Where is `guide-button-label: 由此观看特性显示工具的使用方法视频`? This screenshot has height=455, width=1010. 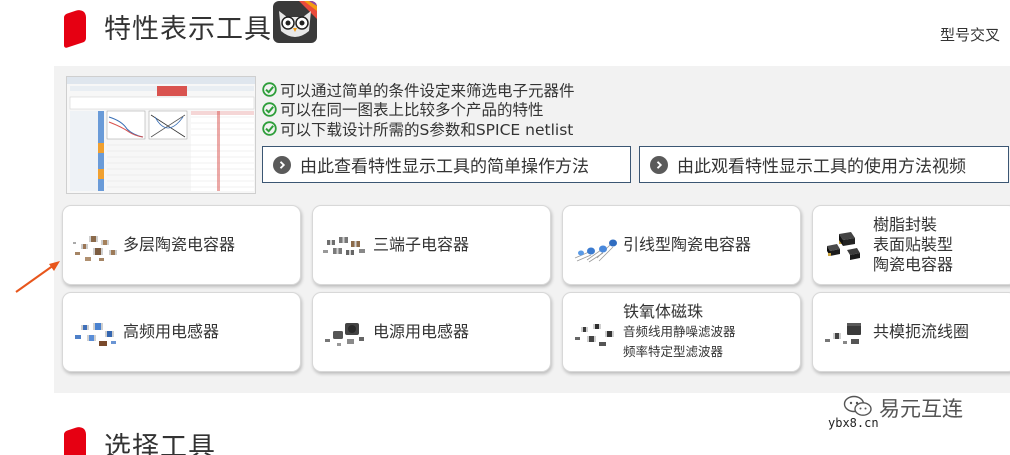 guide-button-label: 由此观看特性显示工具的使用方法视频 is located at coordinates (821, 167).